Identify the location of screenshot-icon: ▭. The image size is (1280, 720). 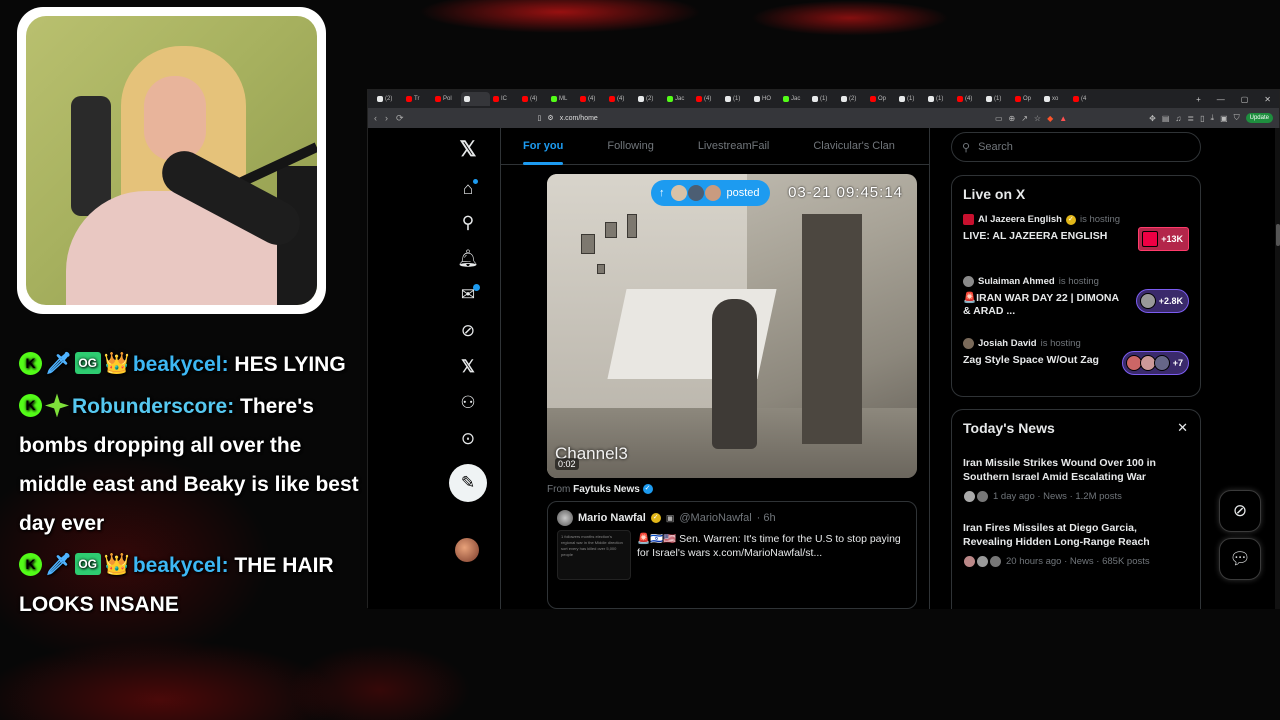
(999, 118).